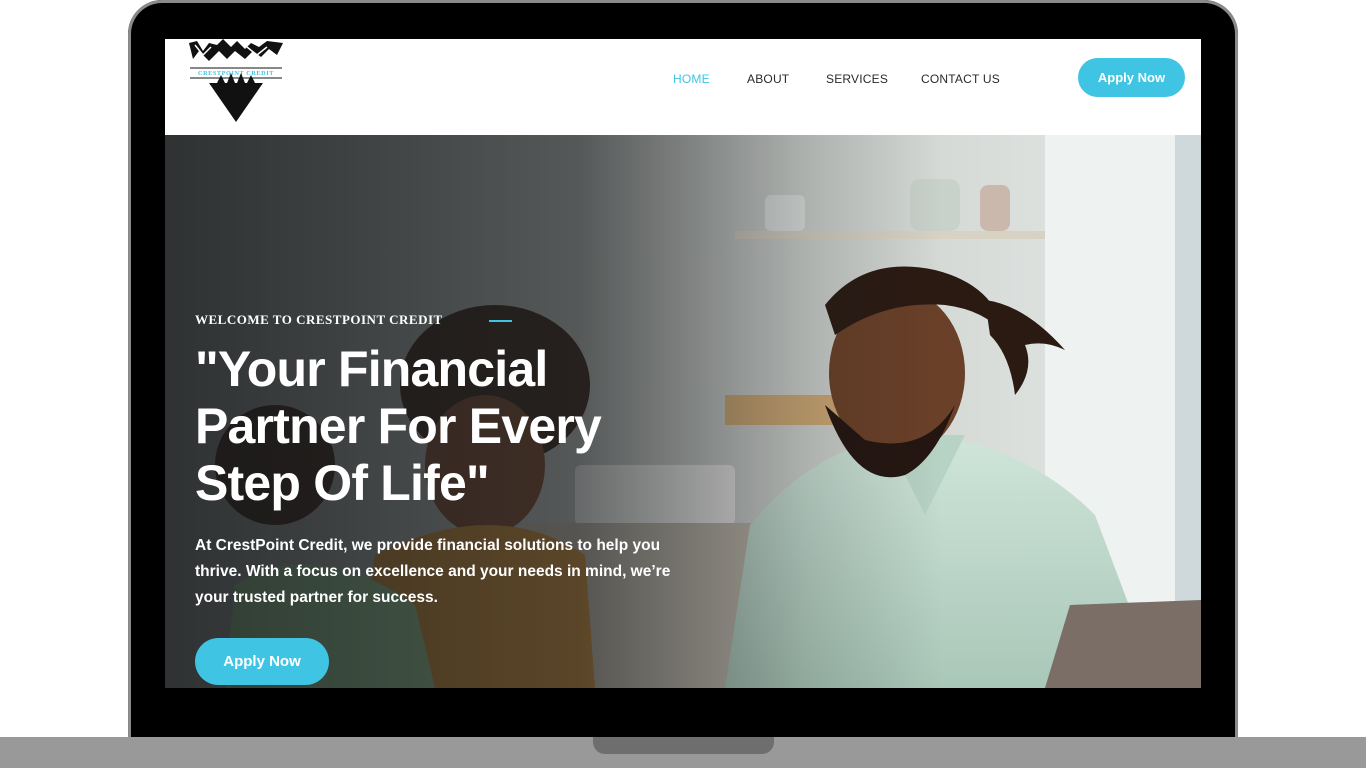  I want to click on mountain-logo-icon: CRESTPOINT CREDIT, so click(236, 80).